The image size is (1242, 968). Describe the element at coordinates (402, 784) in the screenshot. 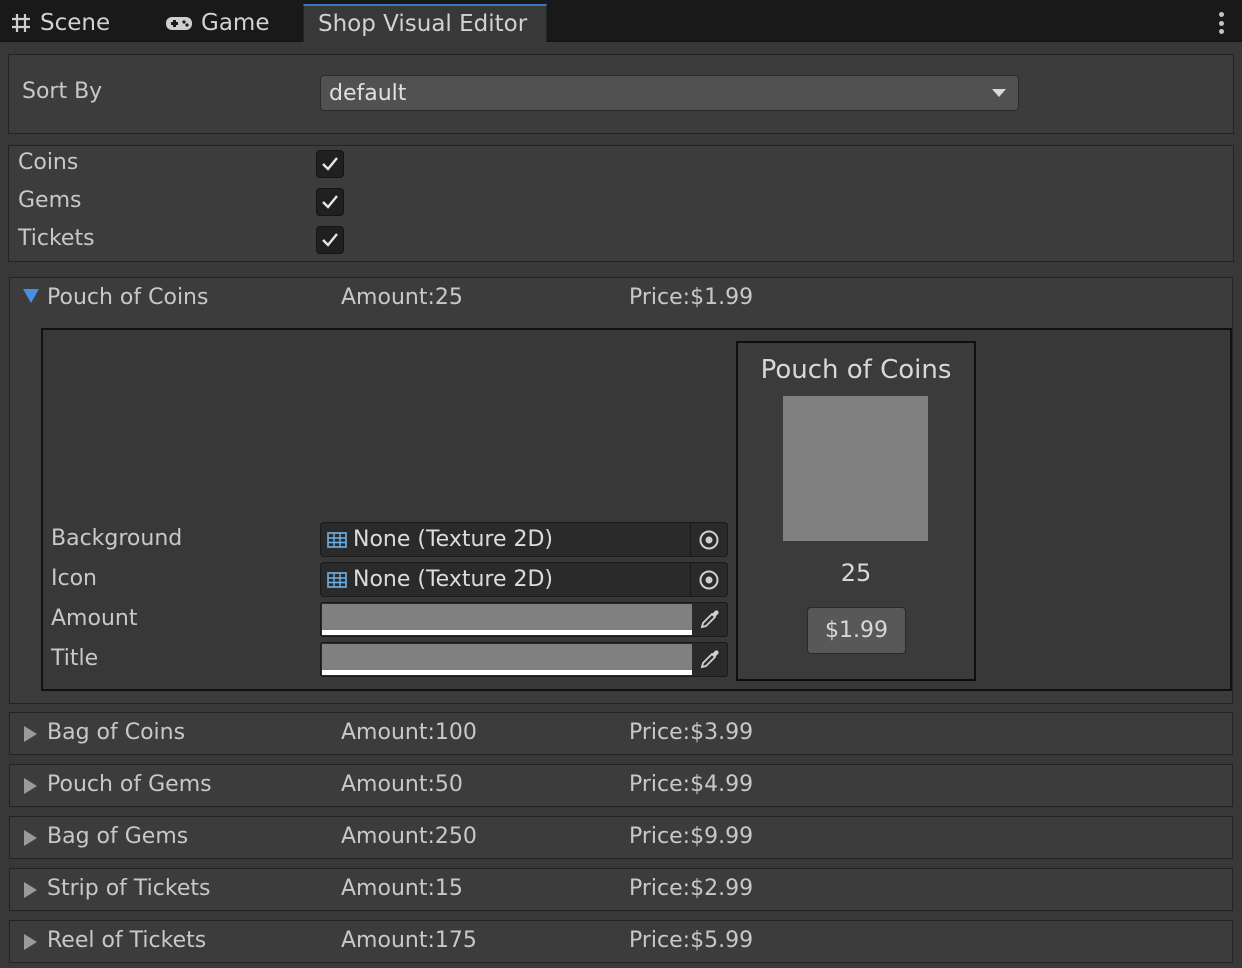

I see `item-amount: Amount:50` at that location.